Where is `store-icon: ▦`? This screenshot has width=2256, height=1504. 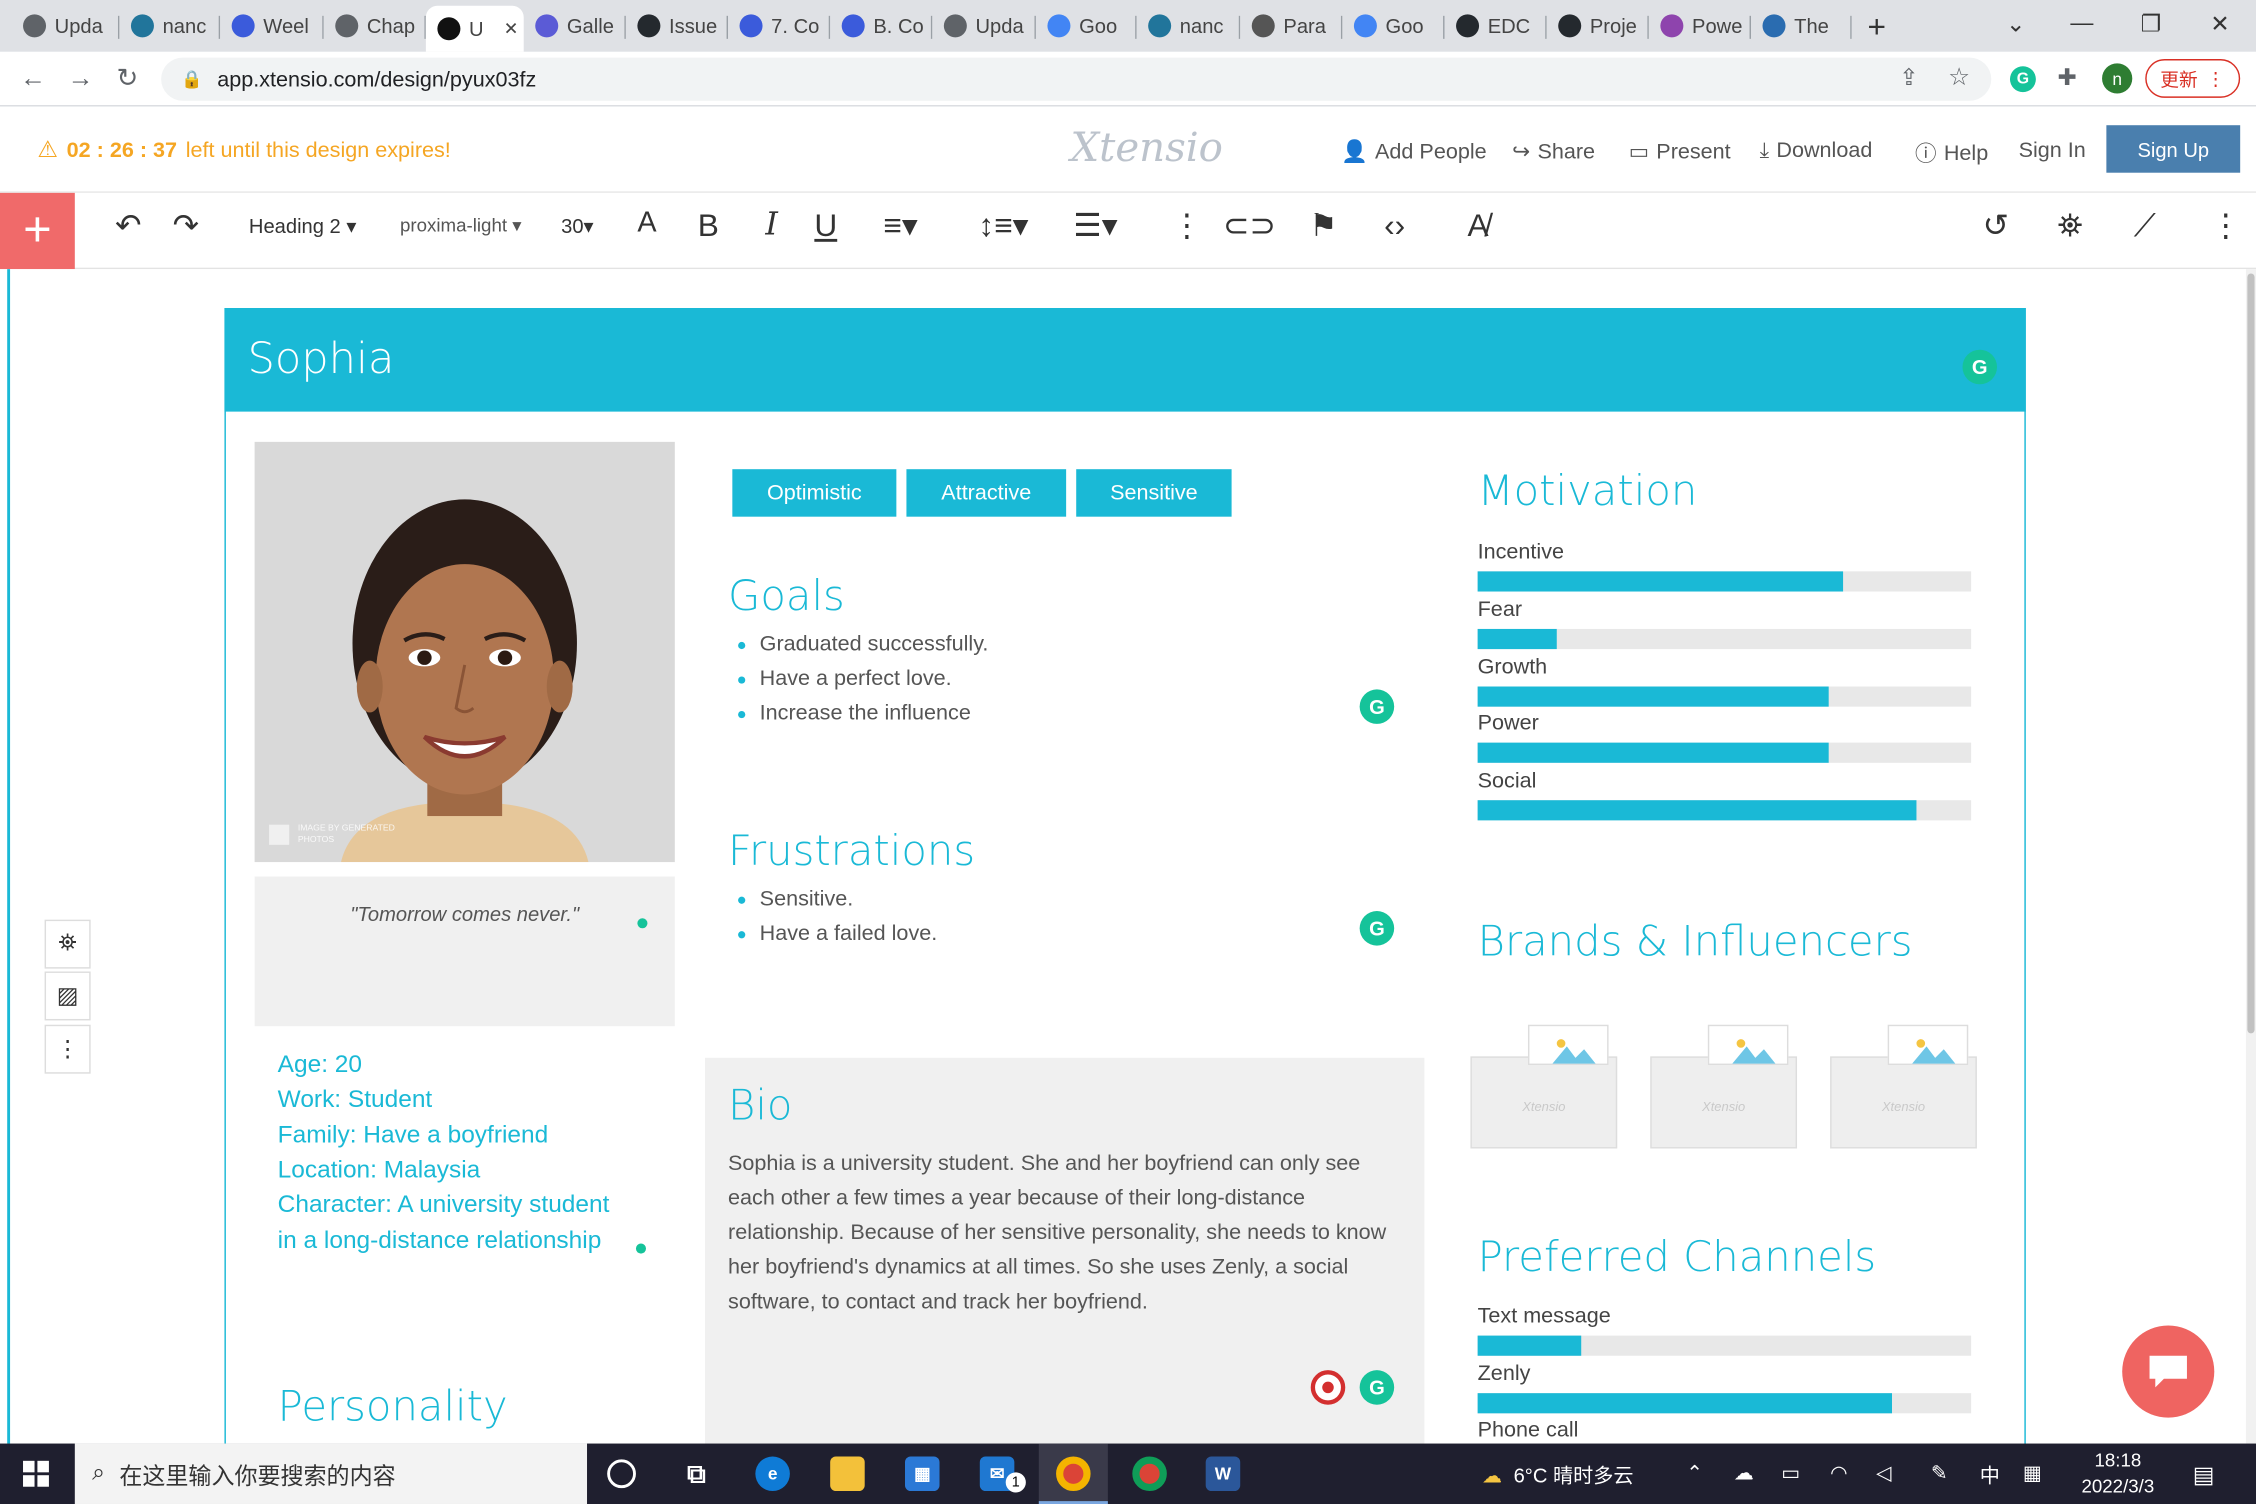
store-icon: ▦ is located at coordinates (922, 1474).